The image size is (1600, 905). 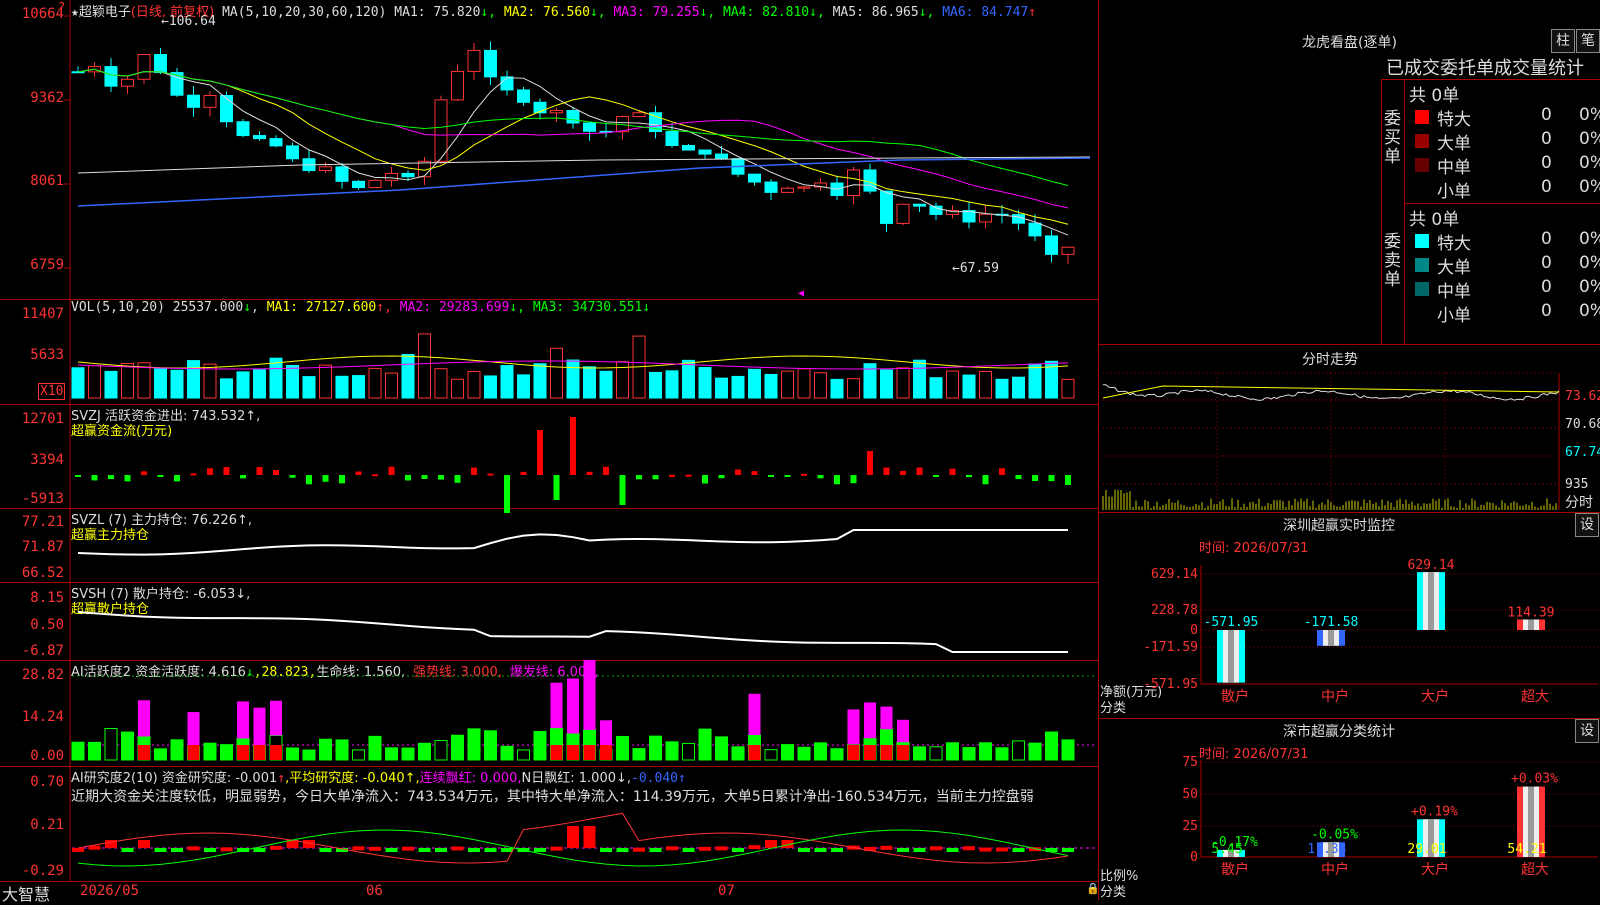 What do you see at coordinates (1577, 484) in the screenshot?
I see `intraday-axis-3: 935` at bounding box center [1577, 484].